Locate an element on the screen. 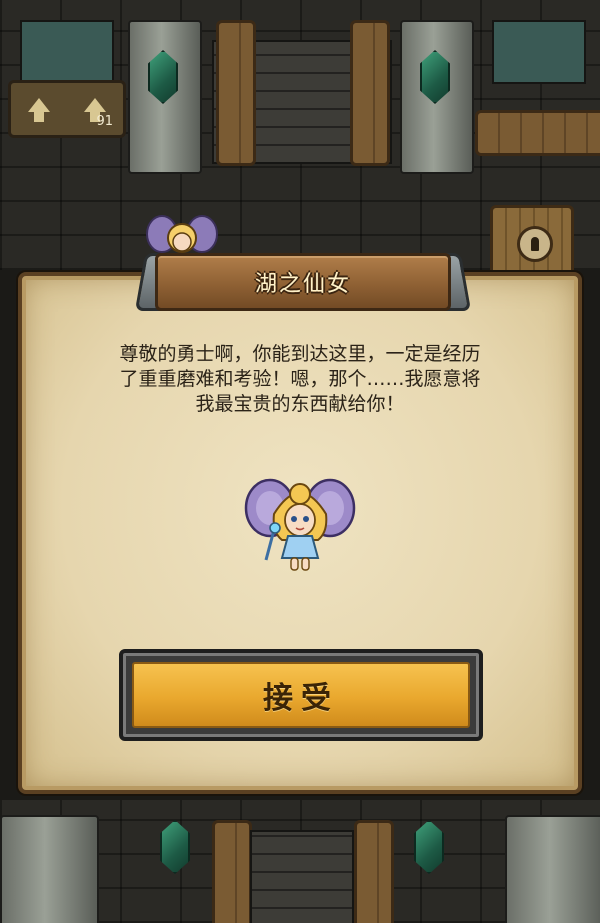  dialog-title-plank: 湖之仙女 is located at coordinates (303, 282).